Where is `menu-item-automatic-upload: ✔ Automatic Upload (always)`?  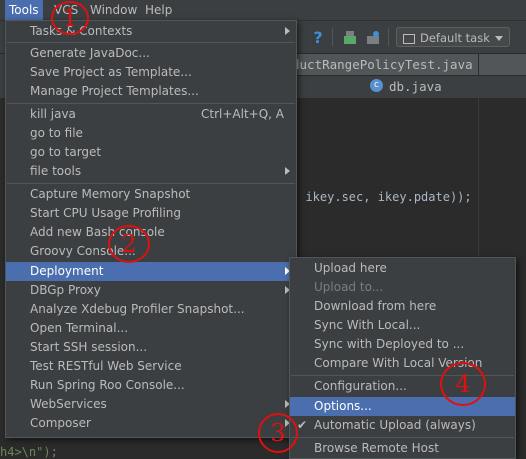 menu-item-automatic-upload: ✔ Automatic Upload (always) is located at coordinates (402, 425).